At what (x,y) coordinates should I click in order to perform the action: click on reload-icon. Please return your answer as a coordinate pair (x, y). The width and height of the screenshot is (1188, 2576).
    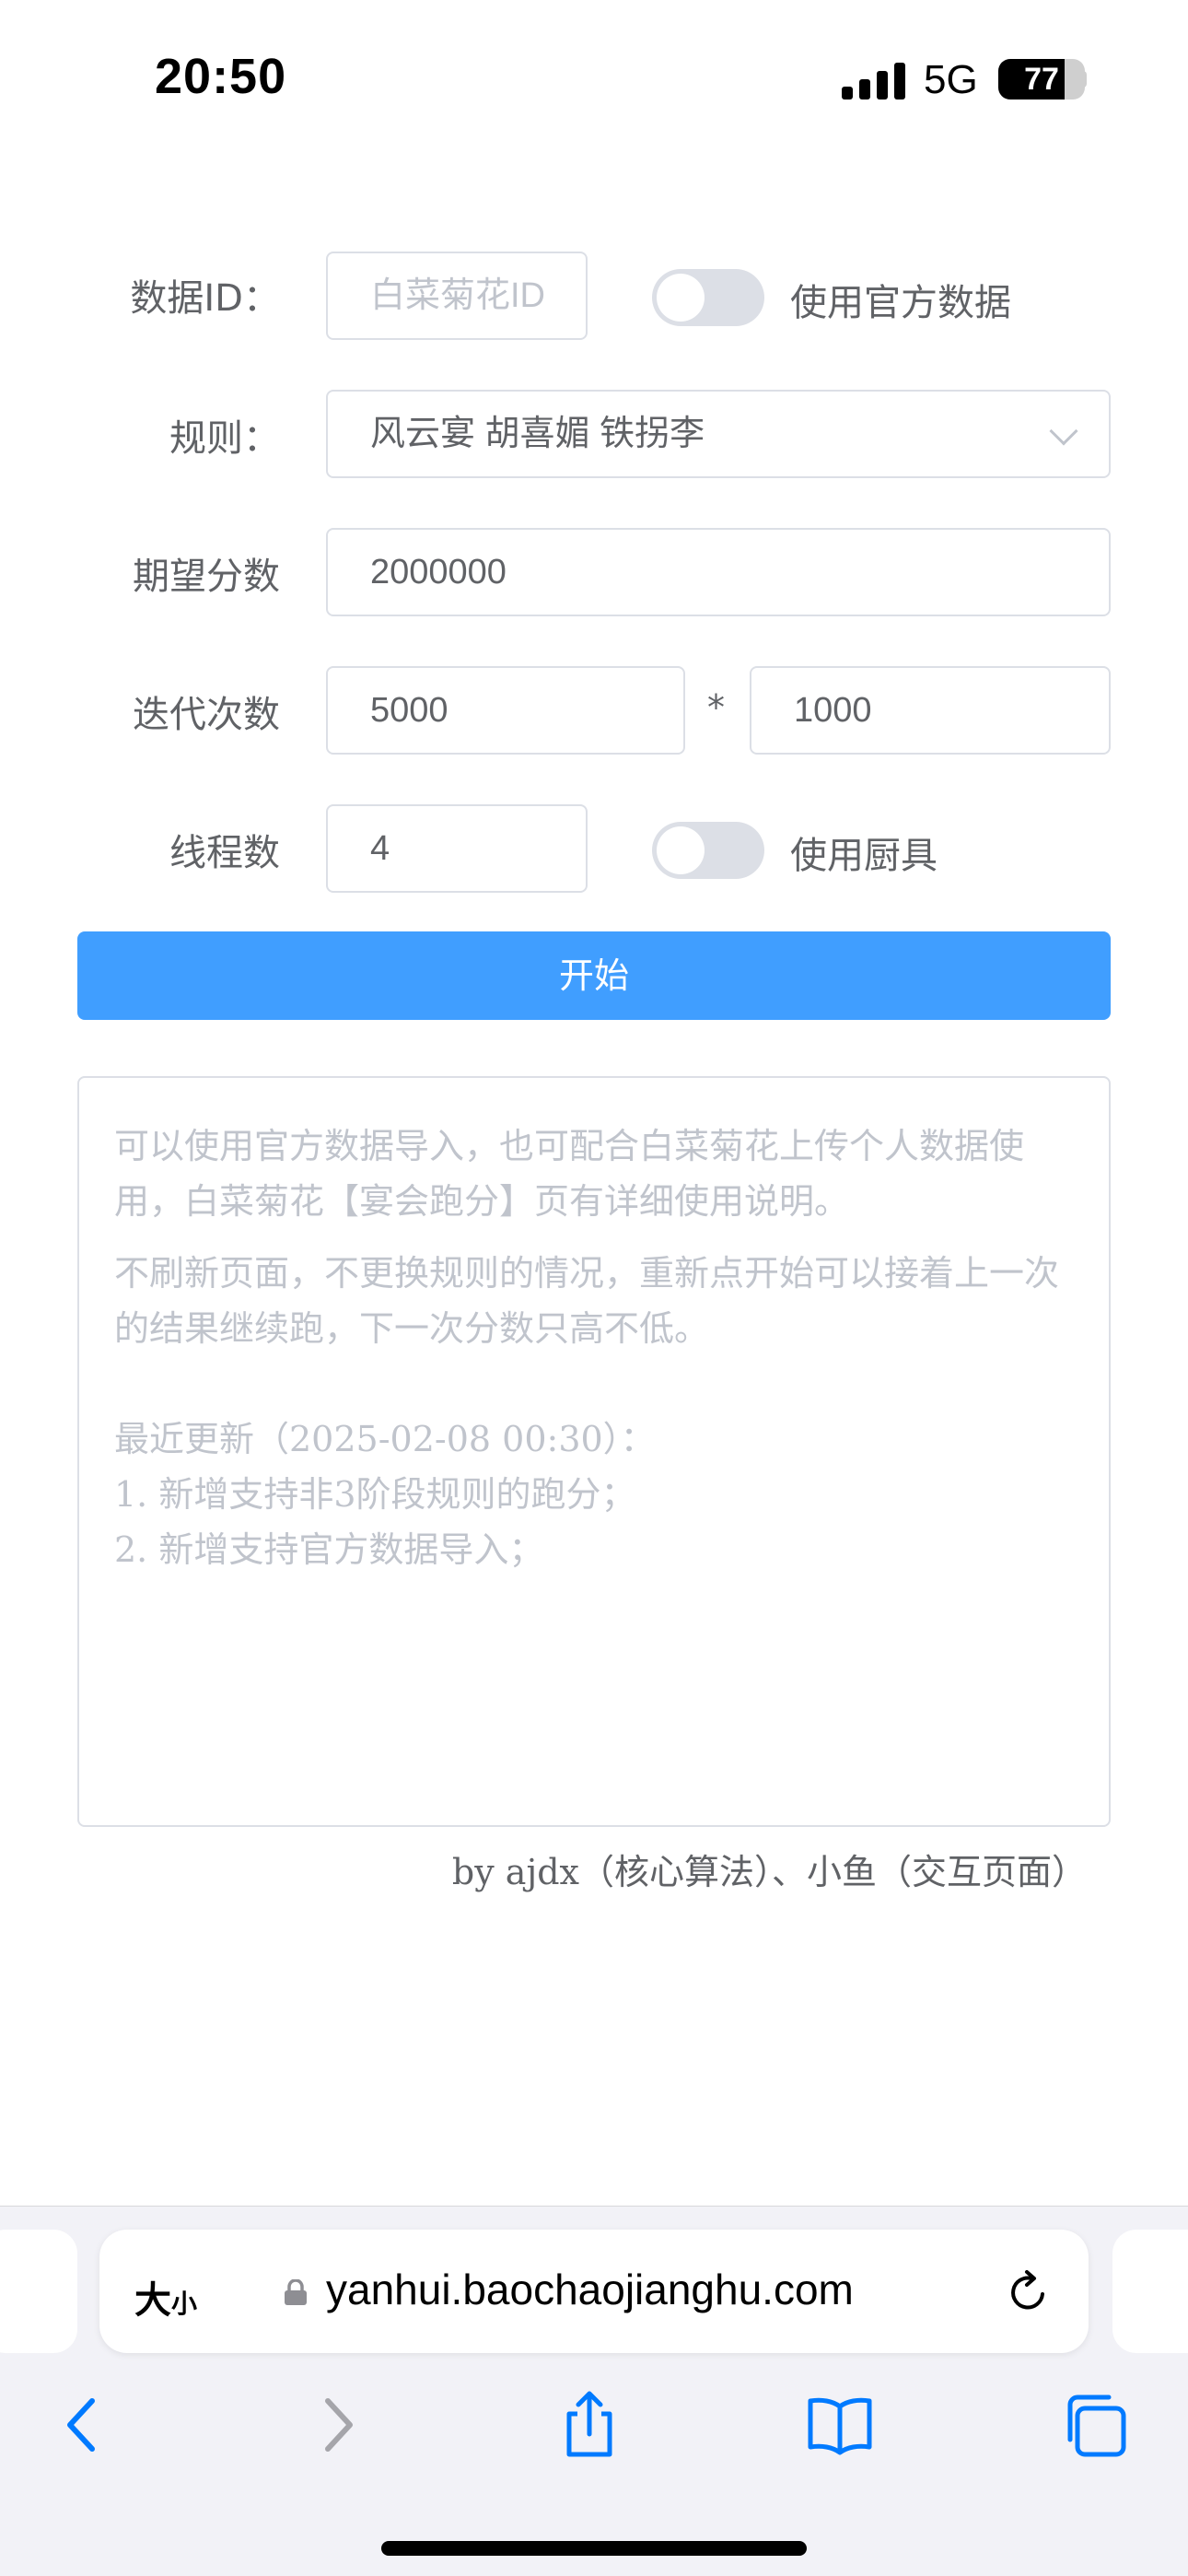
    Looking at the image, I should click on (1029, 2291).